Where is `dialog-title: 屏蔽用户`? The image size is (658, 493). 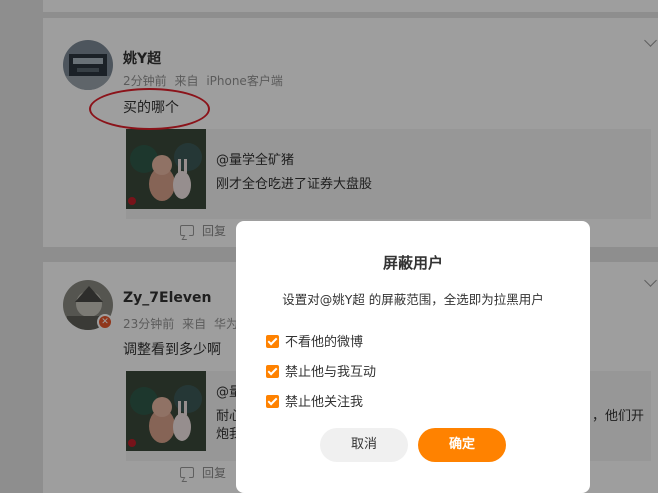
dialog-title: 屏蔽用户 is located at coordinates (412, 263).